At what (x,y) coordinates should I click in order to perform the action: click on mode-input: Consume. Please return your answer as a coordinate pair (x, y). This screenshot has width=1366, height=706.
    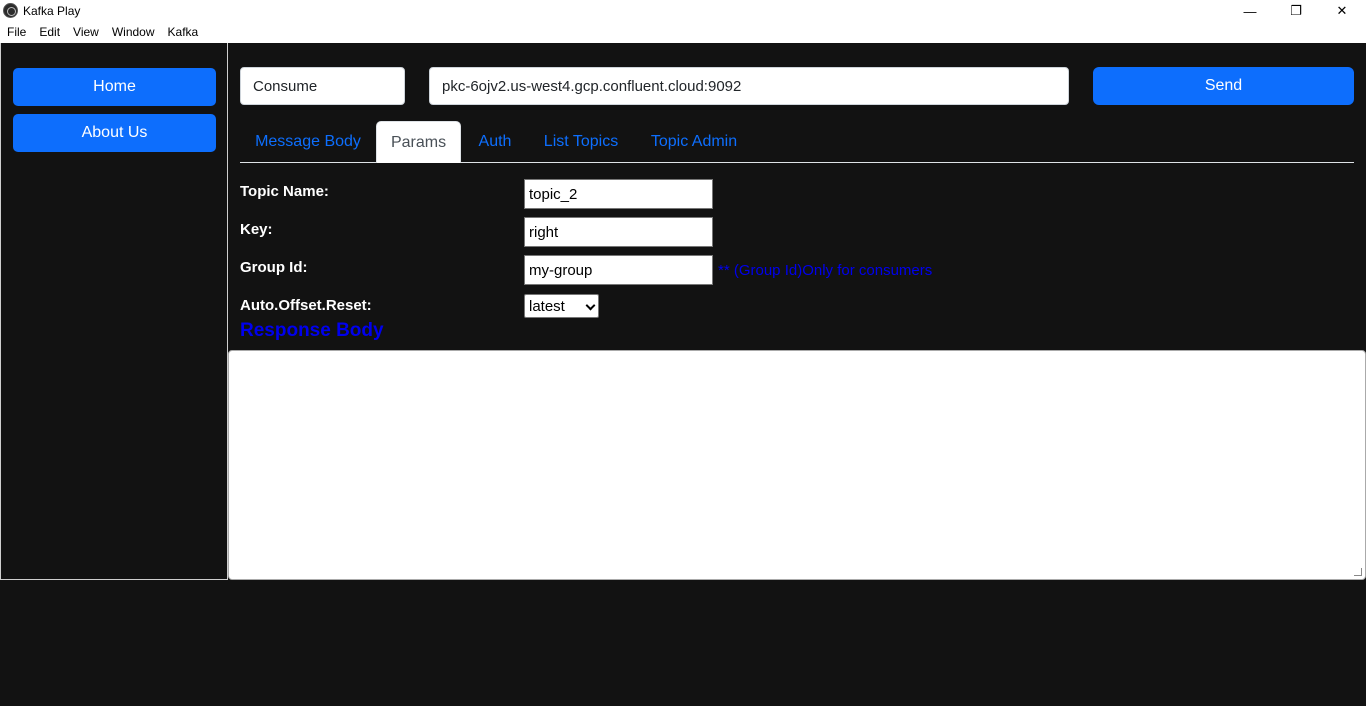
    Looking at the image, I should click on (322, 86).